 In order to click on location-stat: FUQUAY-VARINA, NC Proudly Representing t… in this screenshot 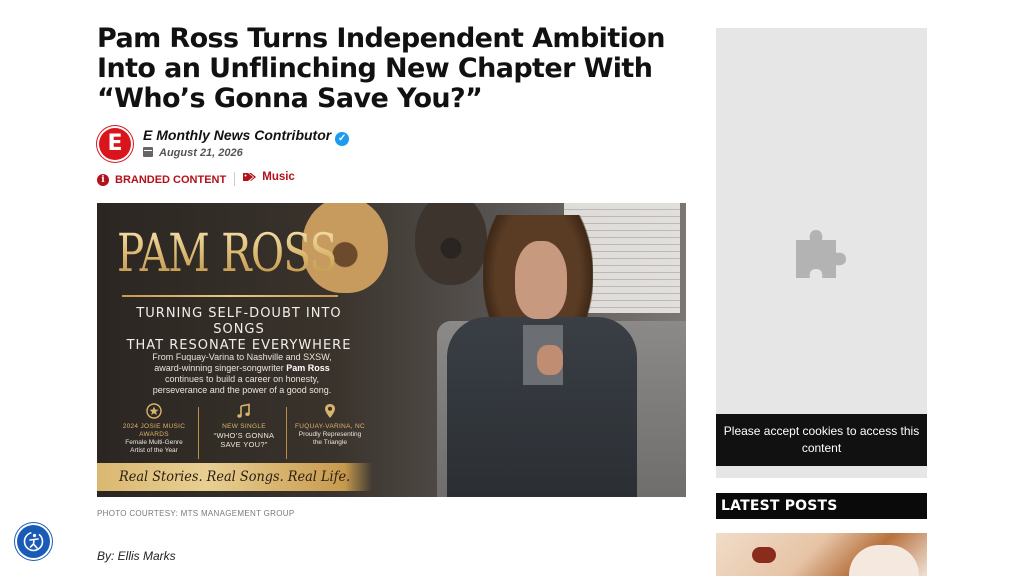, I will do `click(330, 425)`.